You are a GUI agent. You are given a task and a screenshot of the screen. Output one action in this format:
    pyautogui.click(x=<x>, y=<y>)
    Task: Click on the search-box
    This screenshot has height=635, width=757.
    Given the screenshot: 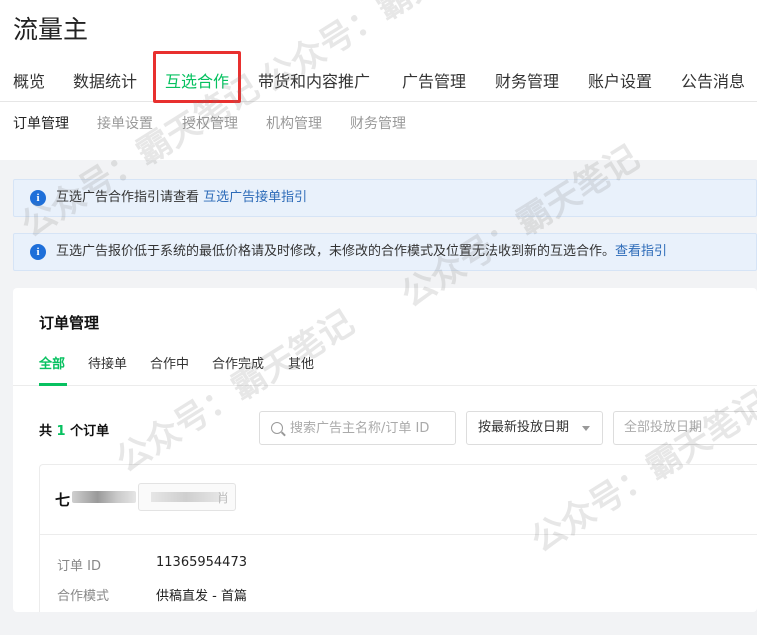 What is the action you would take?
    pyautogui.click(x=357, y=428)
    